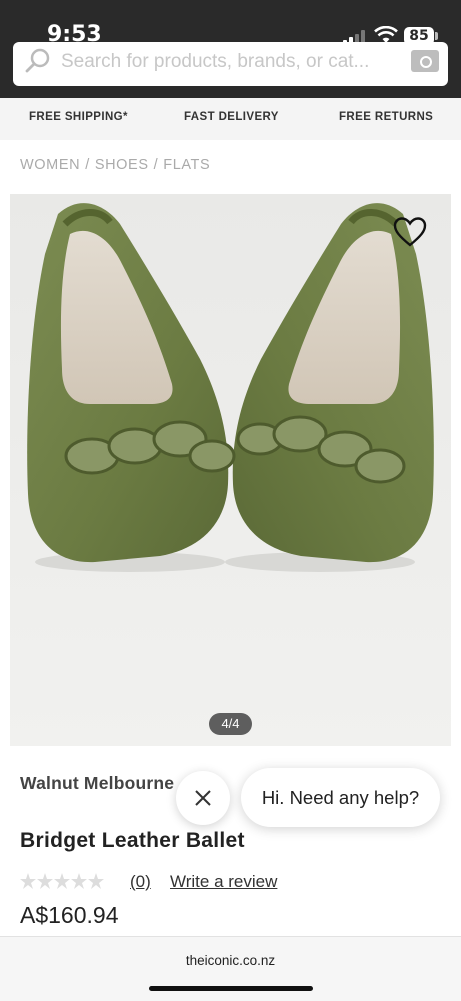 This screenshot has width=461, height=1001. I want to click on benefit-fast-delivery: FAST DELIVERY, so click(231, 117).